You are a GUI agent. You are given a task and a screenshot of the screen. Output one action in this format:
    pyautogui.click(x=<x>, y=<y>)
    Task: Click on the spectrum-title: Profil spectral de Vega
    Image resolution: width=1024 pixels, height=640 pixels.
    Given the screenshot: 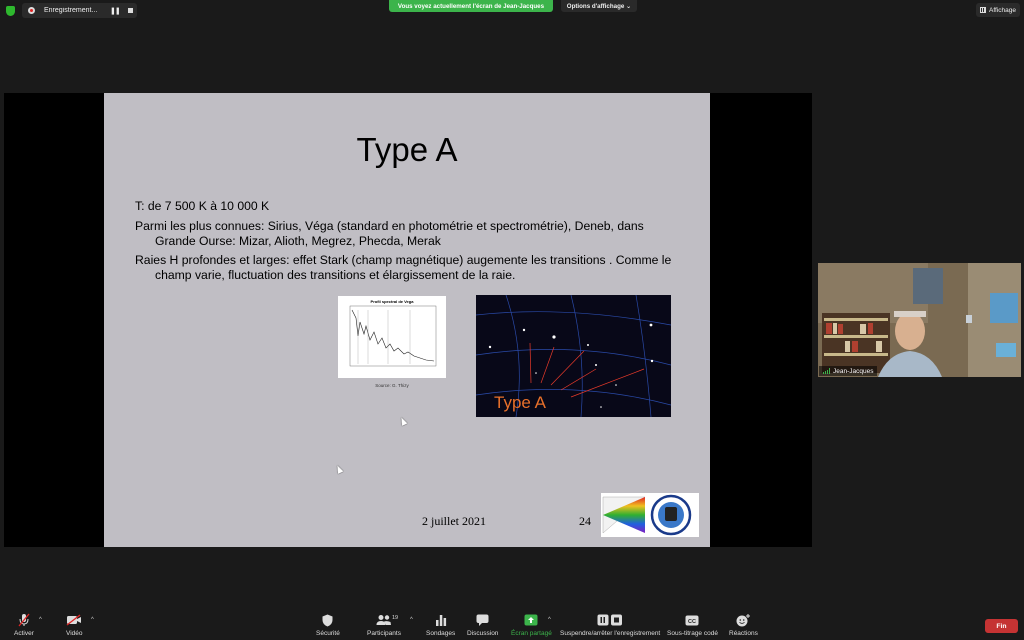 What is the action you would take?
    pyautogui.click(x=393, y=301)
    